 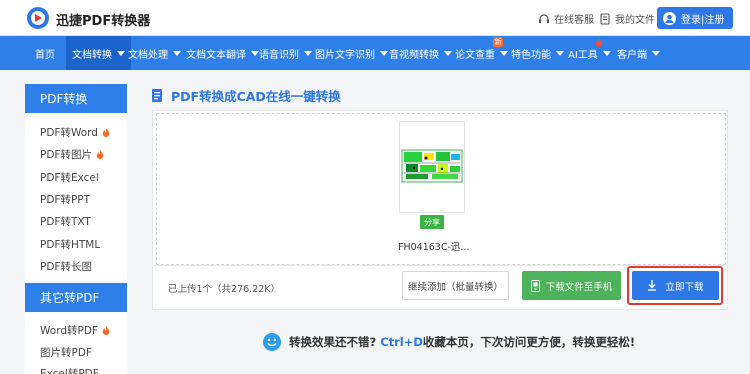 I want to click on sidebar-item-excel-to-pdf: Excel转PDF, so click(x=69, y=370).